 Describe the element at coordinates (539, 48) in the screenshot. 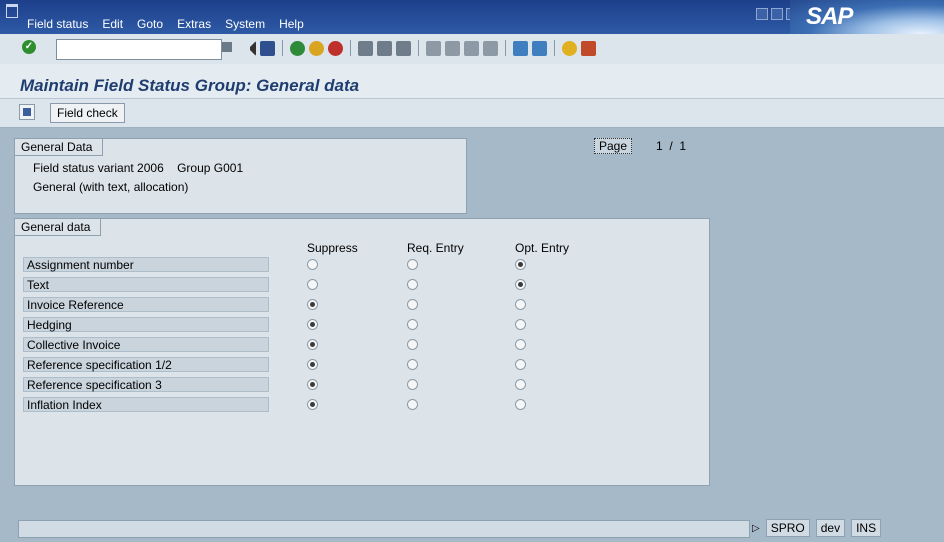

I see `shortcut-icon` at that location.